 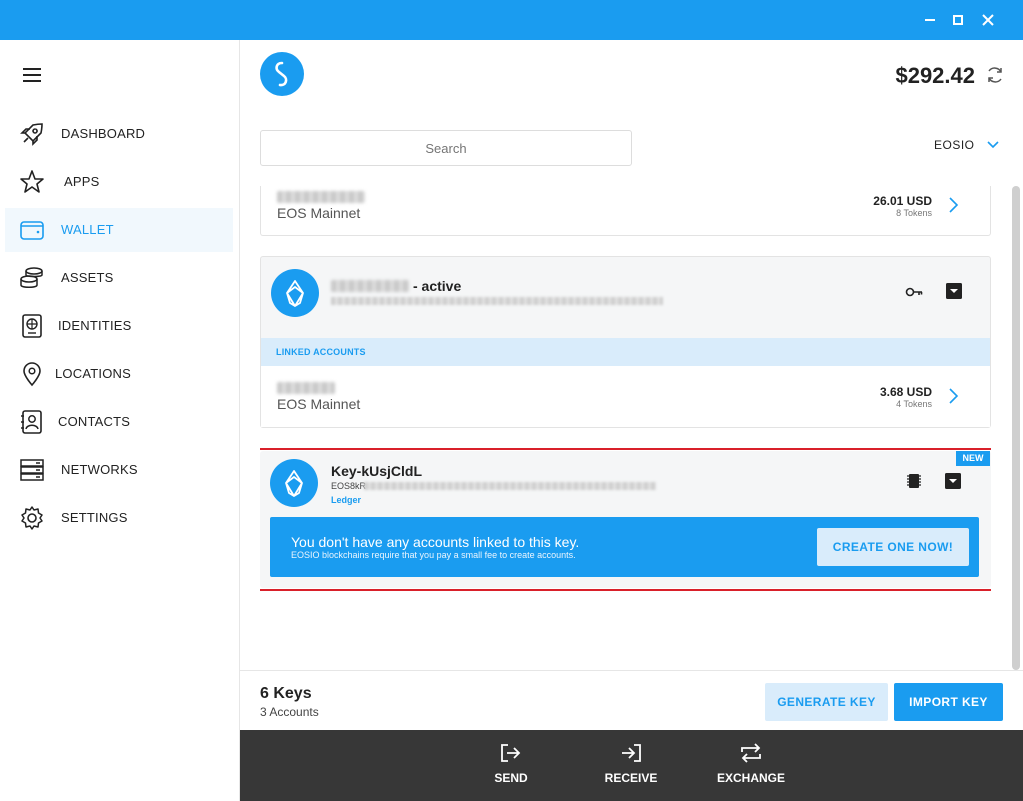 I want to click on location-pin-icon, so click(x=32, y=374).